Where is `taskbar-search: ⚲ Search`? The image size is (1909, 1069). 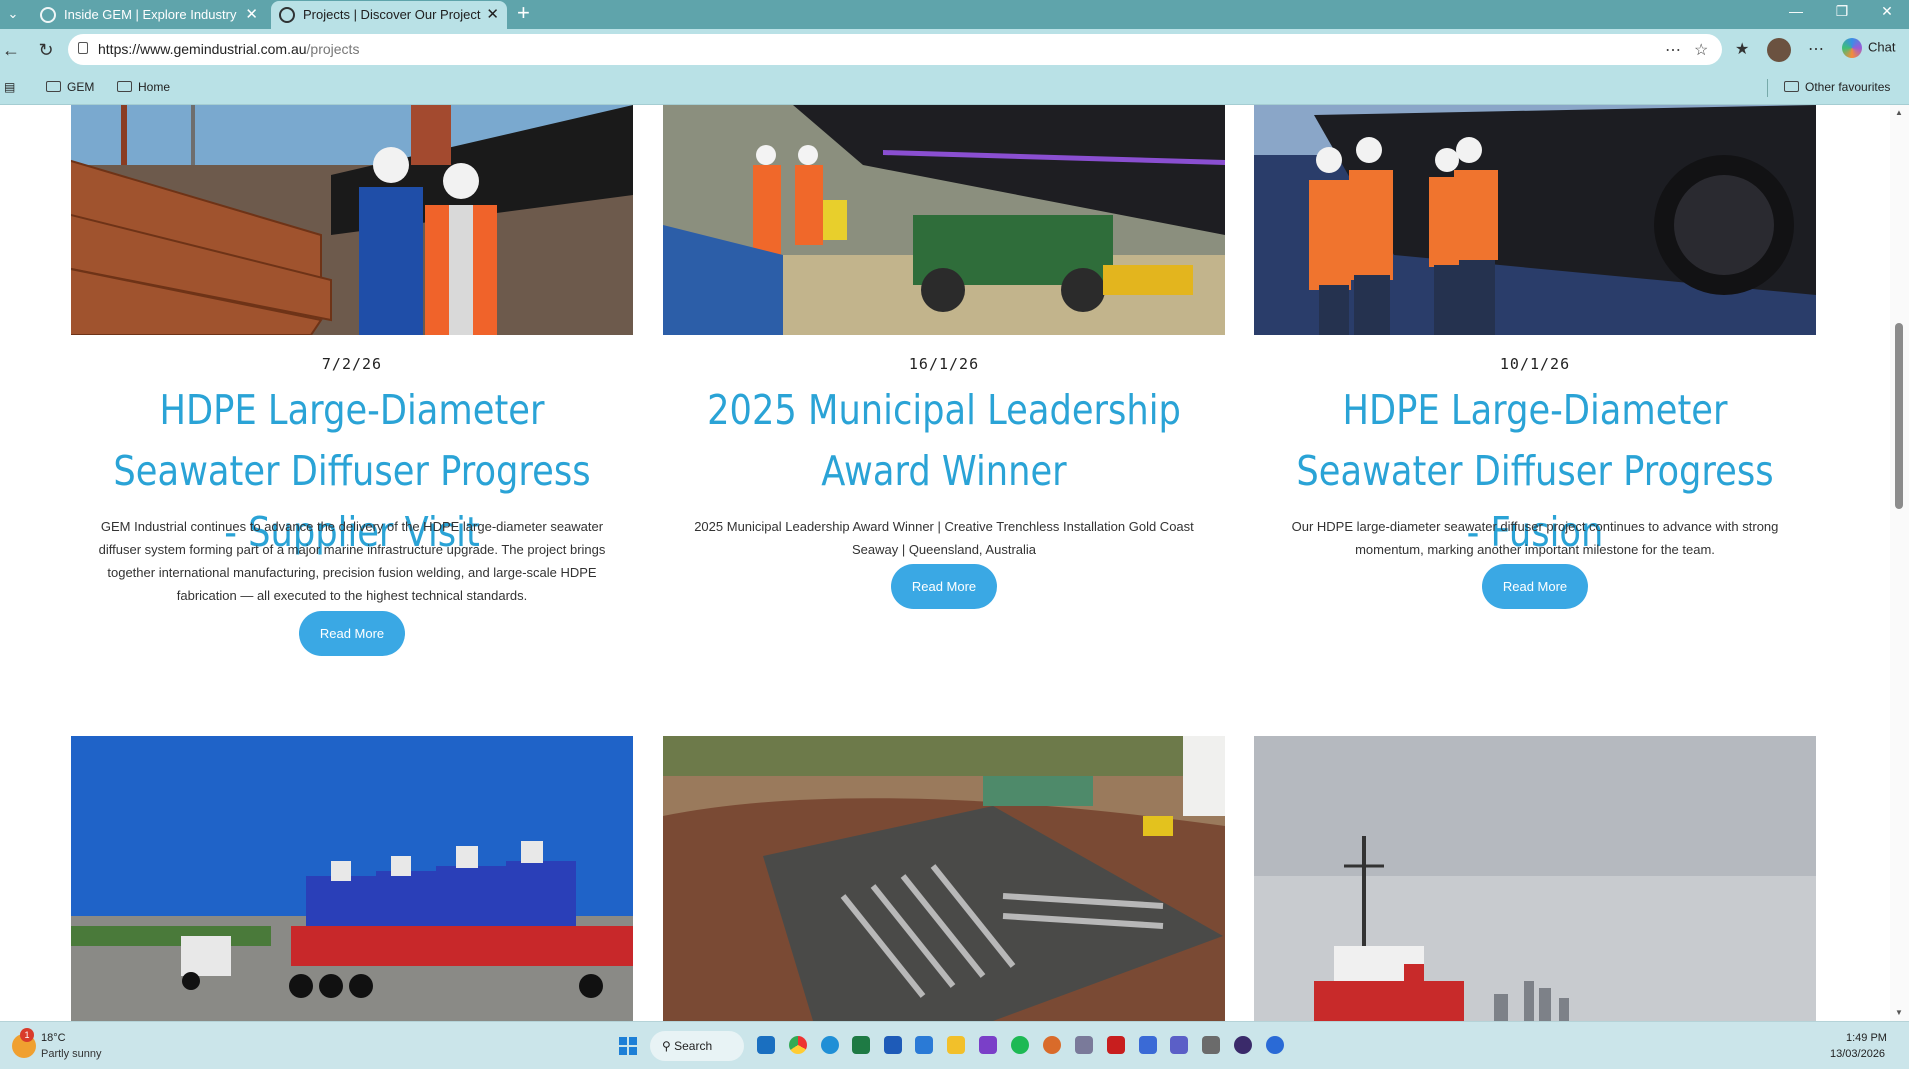 taskbar-search: ⚲ Search is located at coordinates (697, 1046).